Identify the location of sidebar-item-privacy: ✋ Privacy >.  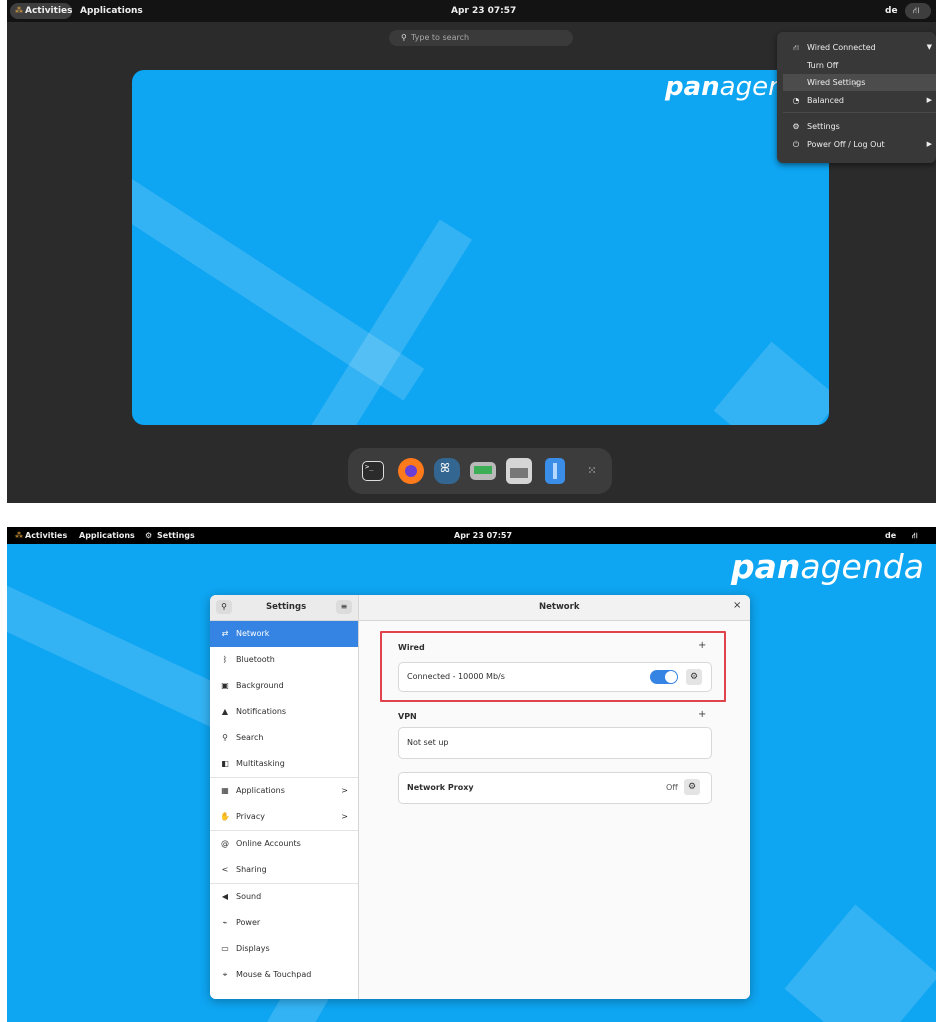
(284, 817).